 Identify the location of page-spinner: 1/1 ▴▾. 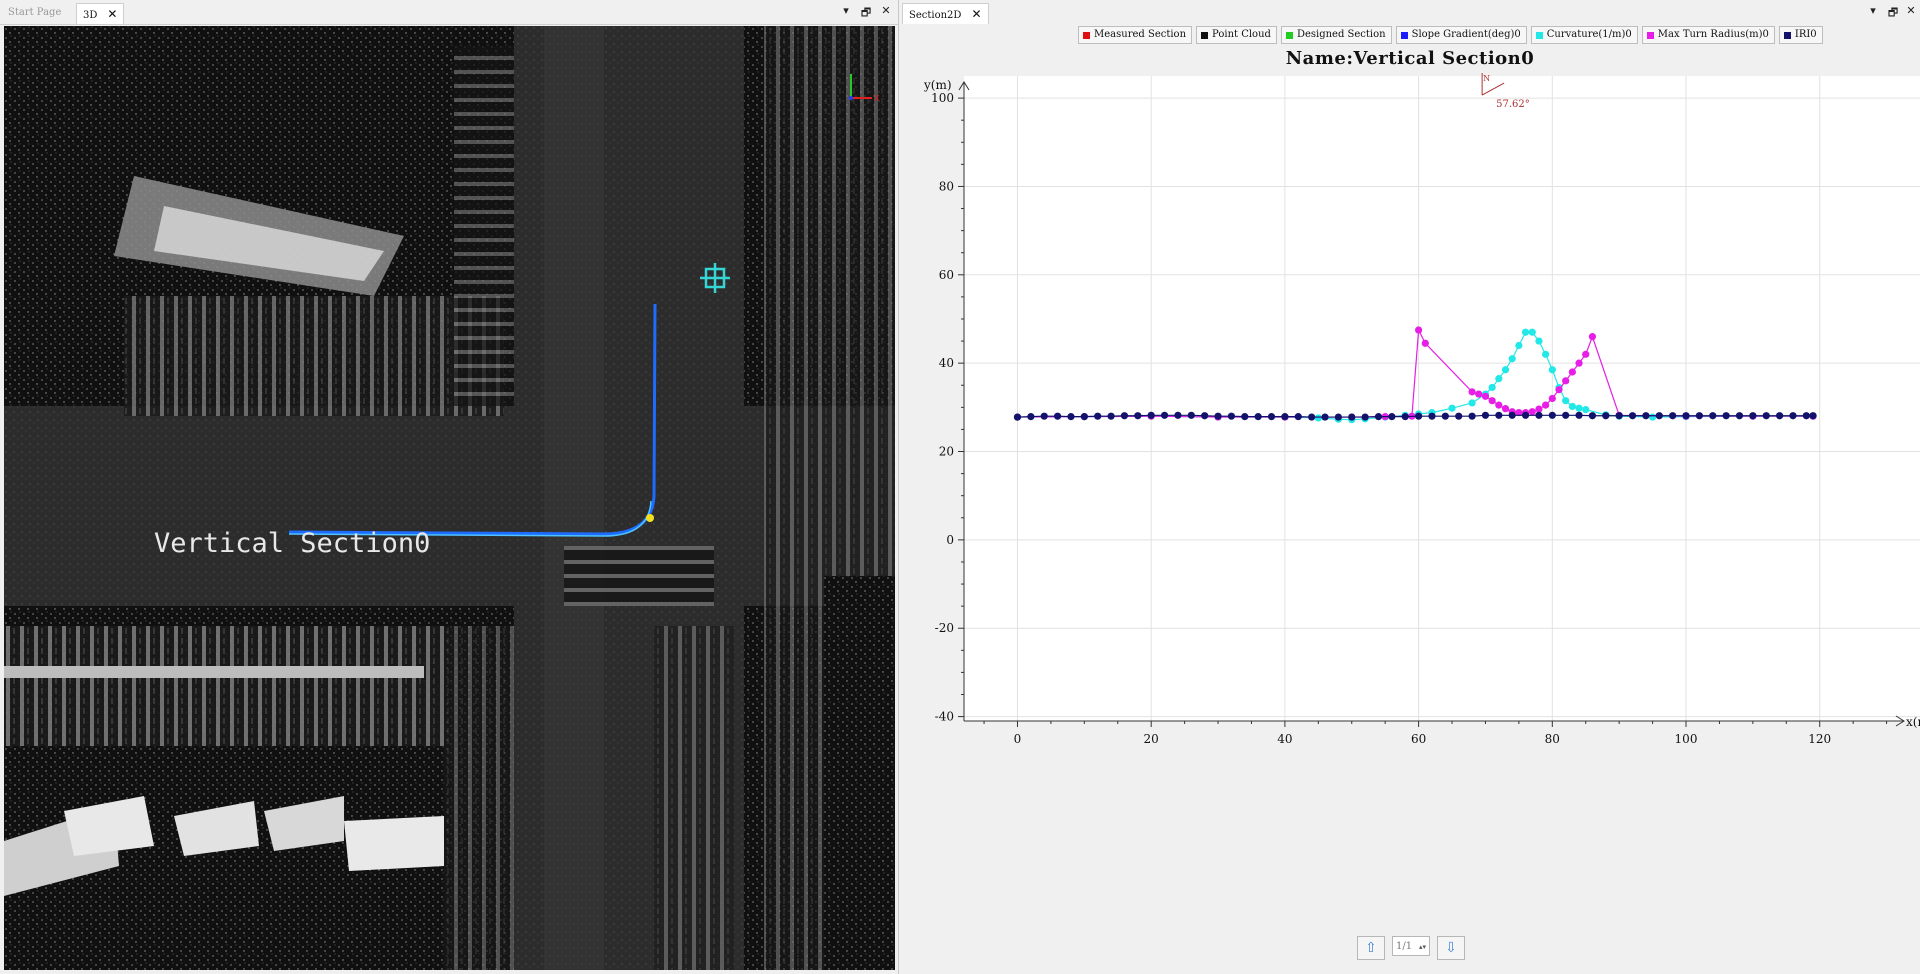
(1411, 946).